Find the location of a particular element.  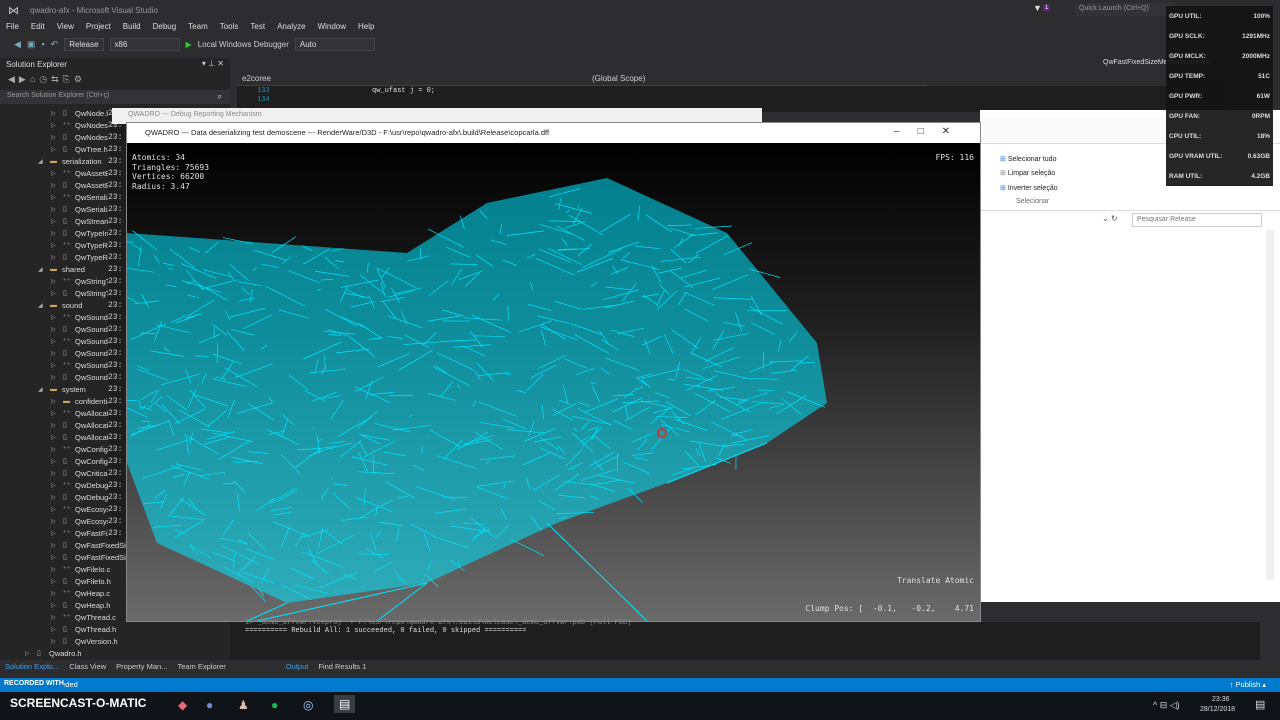

tree-item: ▷ ▯ Qwadro.h is located at coordinates (115, 654).